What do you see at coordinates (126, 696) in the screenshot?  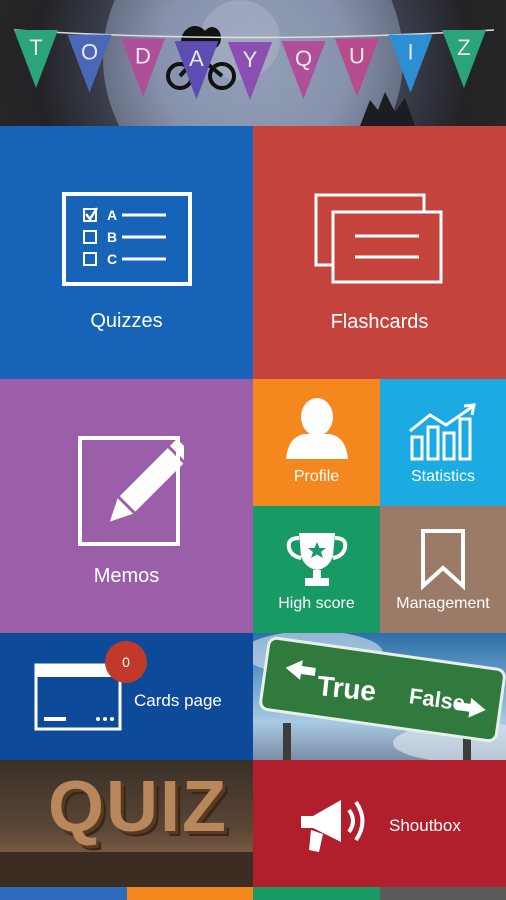 I see `tile-cards-page: 0 Cards page` at bounding box center [126, 696].